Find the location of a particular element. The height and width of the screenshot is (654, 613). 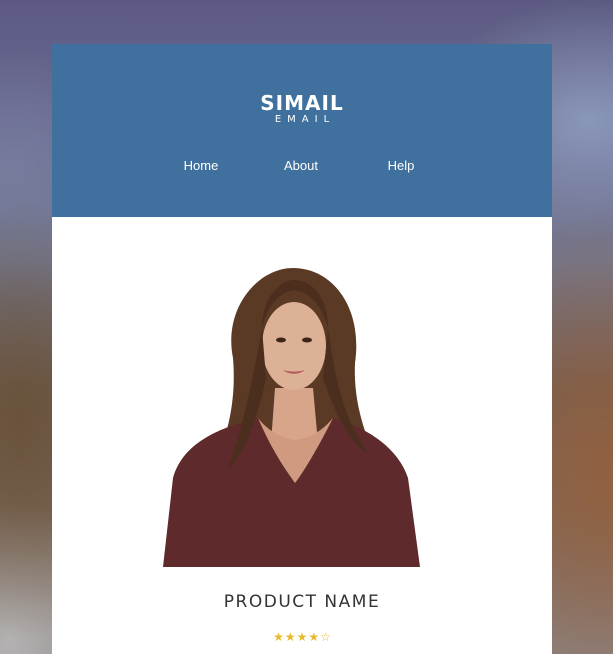

nav-home-link: Home is located at coordinates (201, 166).